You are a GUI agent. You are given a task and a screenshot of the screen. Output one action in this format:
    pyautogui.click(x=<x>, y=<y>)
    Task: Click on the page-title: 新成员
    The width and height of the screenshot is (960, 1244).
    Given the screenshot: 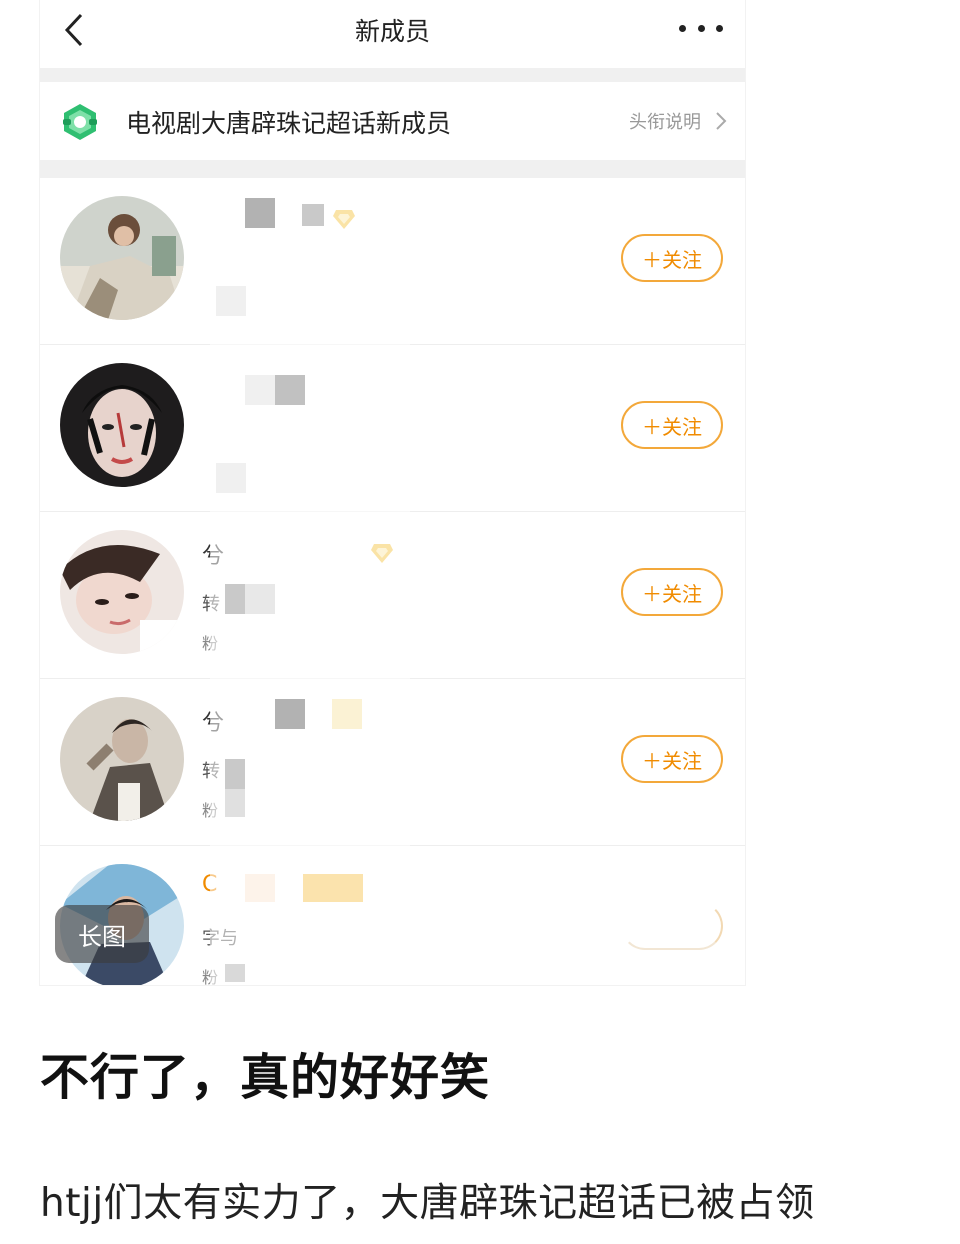 What is the action you would take?
    pyautogui.click(x=392, y=31)
    